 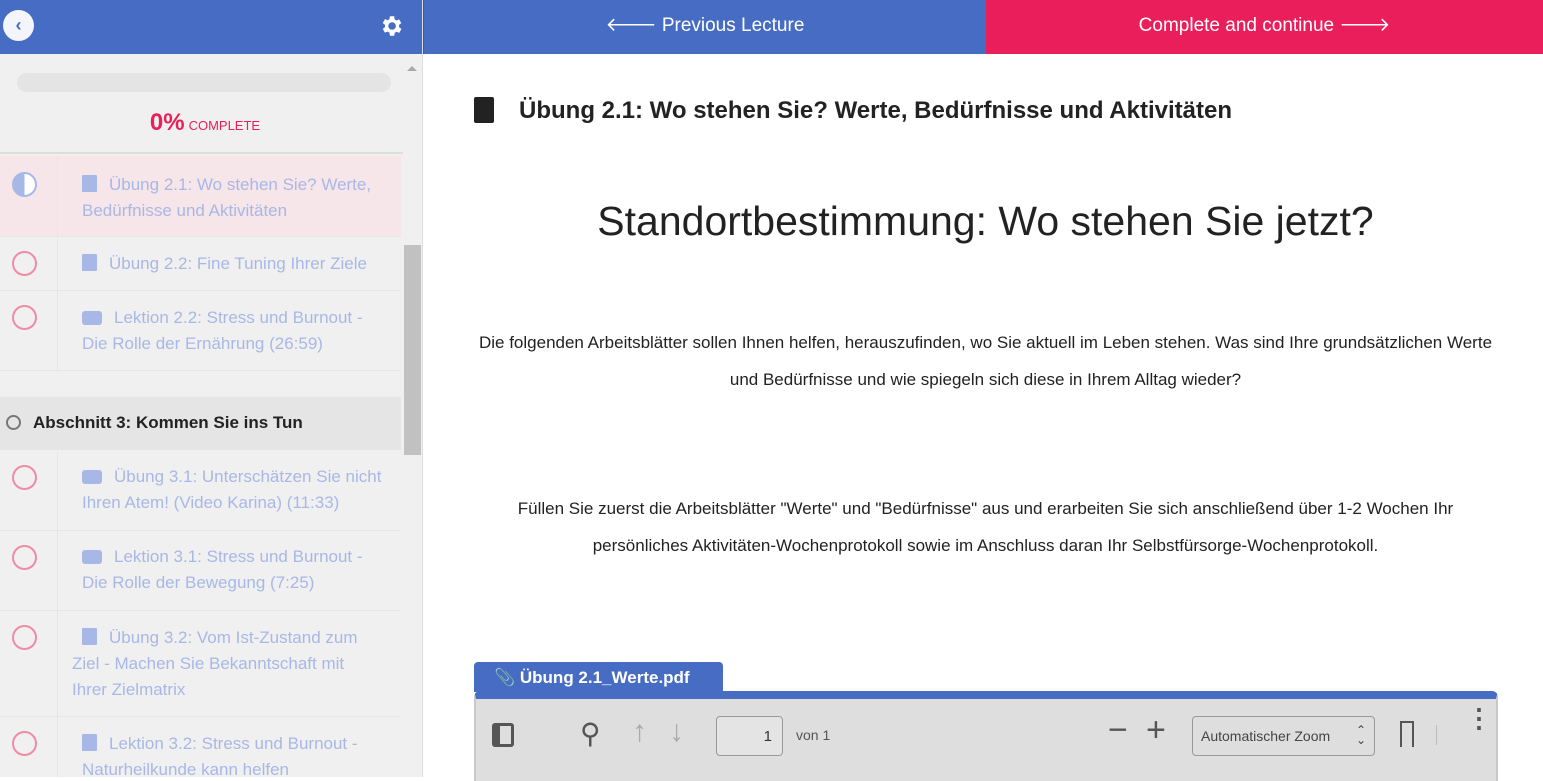 What do you see at coordinates (211, 27) in the screenshot?
I see `sidebar-header: ‹` at bounding box center [211, 27].